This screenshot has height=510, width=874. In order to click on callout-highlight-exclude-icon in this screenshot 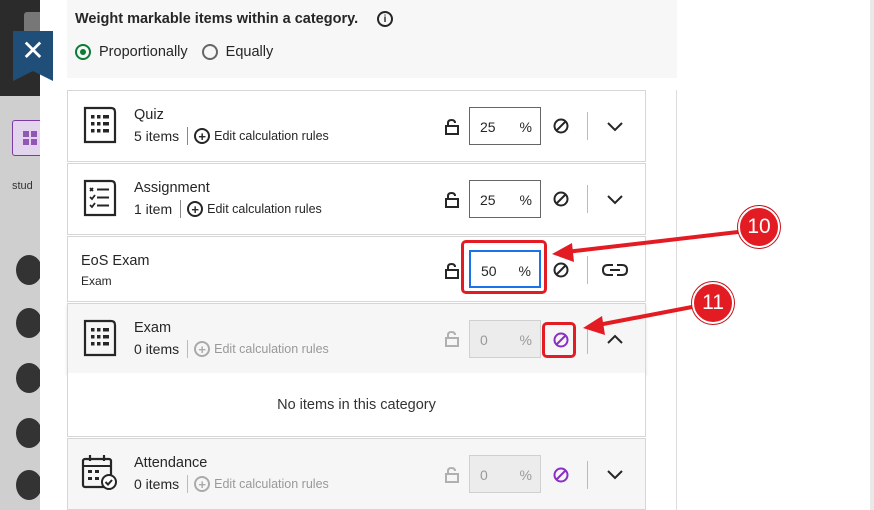, I will do `click(559, 340)`.